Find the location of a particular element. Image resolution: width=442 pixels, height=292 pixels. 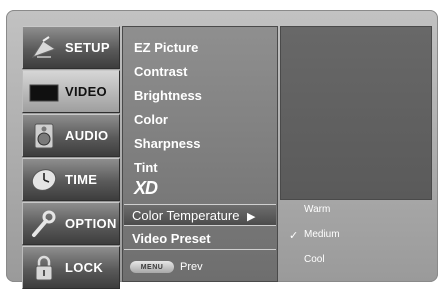

menu-item-audio: AUDIO is located at coordinates (71, 135).